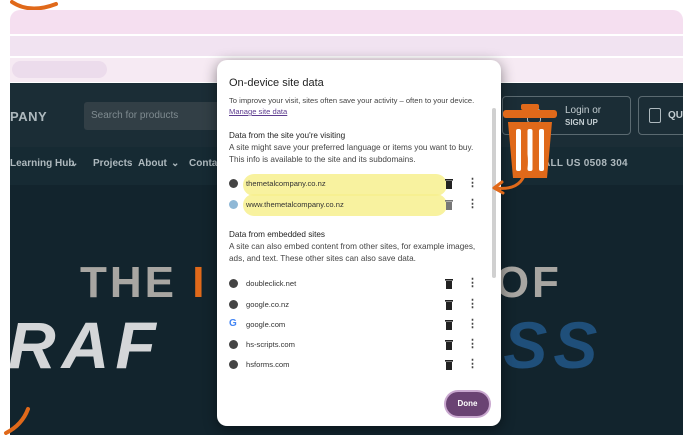 Image resolution: width=683 pixels, height=435 pixels. Describe the element at coordinates (356, 305) in the screenshot. I see `list-item: google.co.nz ⋮` at that location.